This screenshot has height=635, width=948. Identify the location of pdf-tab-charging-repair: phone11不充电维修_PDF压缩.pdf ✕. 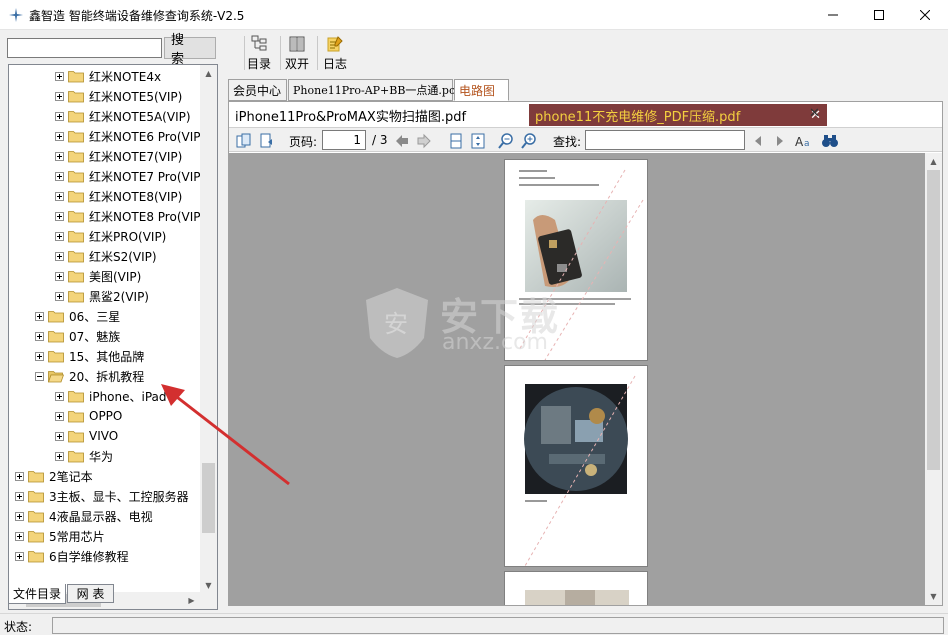
(678, 115).